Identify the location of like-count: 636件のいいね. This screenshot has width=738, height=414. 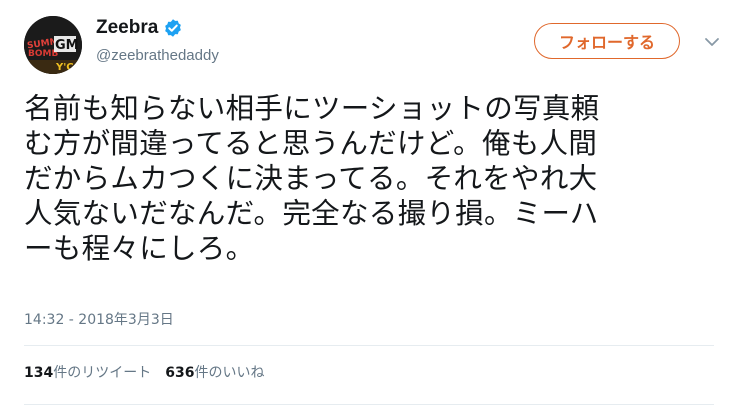
(214, 372).